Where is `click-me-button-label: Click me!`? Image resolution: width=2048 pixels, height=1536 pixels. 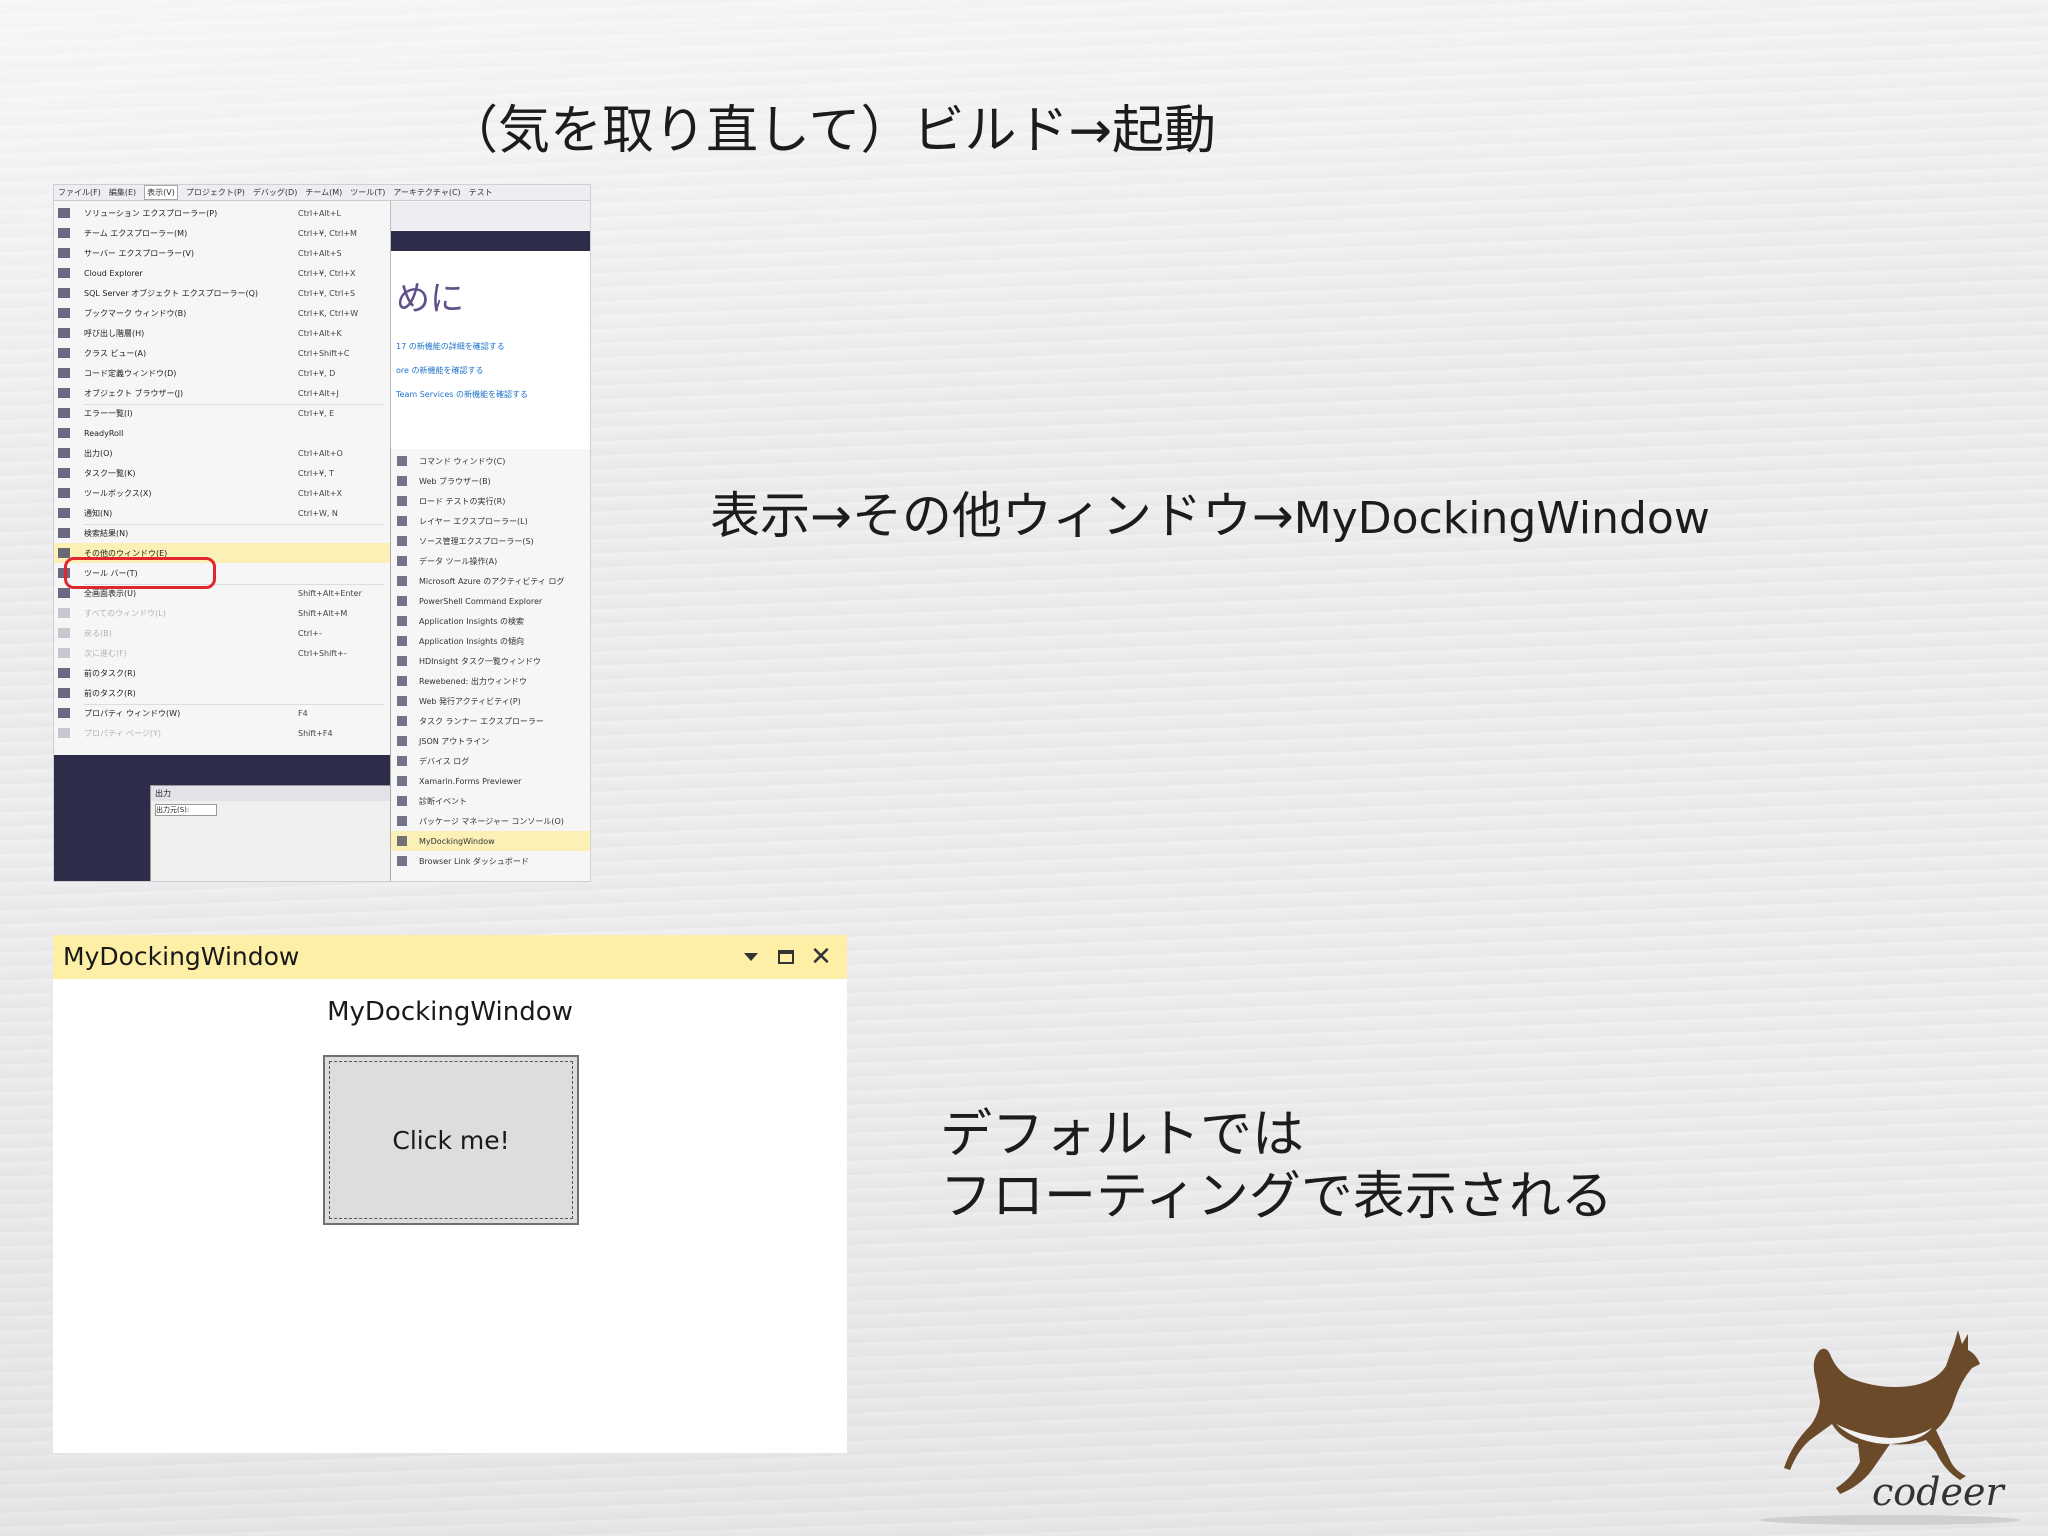
click-me-button-label: Click me! is located at coordinates (451, 1140).